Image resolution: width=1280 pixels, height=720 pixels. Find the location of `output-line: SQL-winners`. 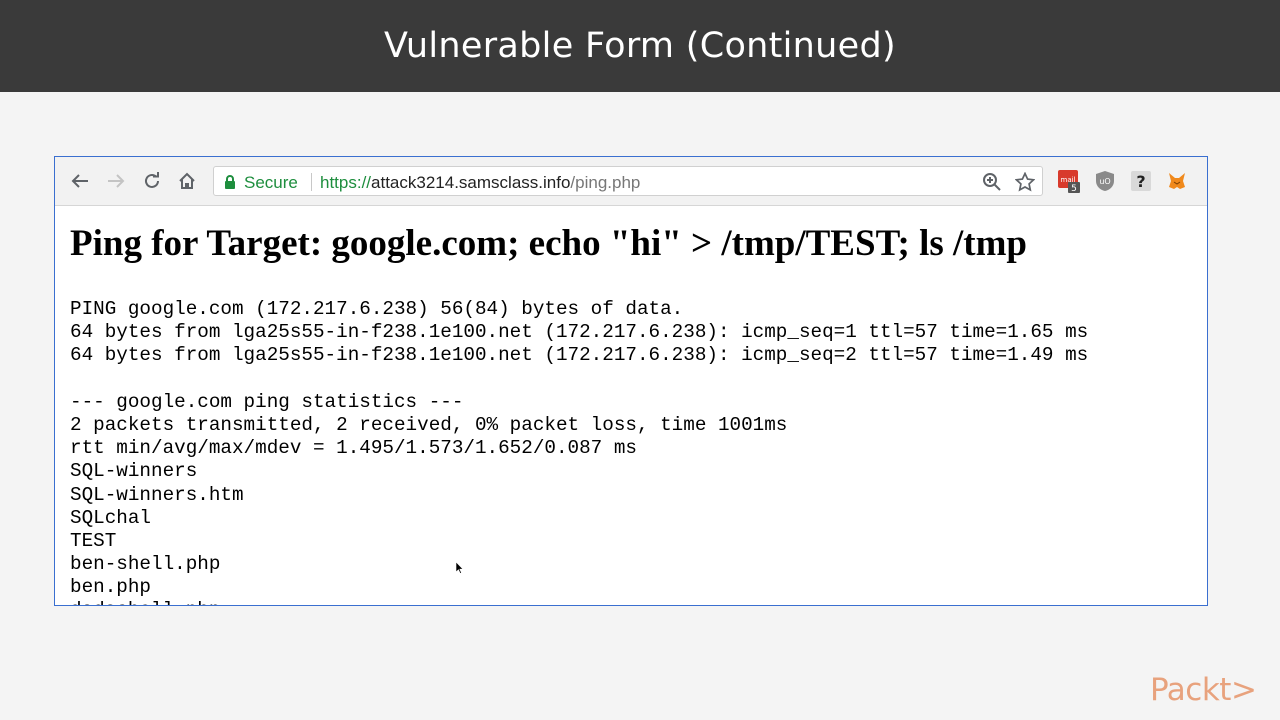

output-line: SQL-winners is located at coordinates (134, 471).